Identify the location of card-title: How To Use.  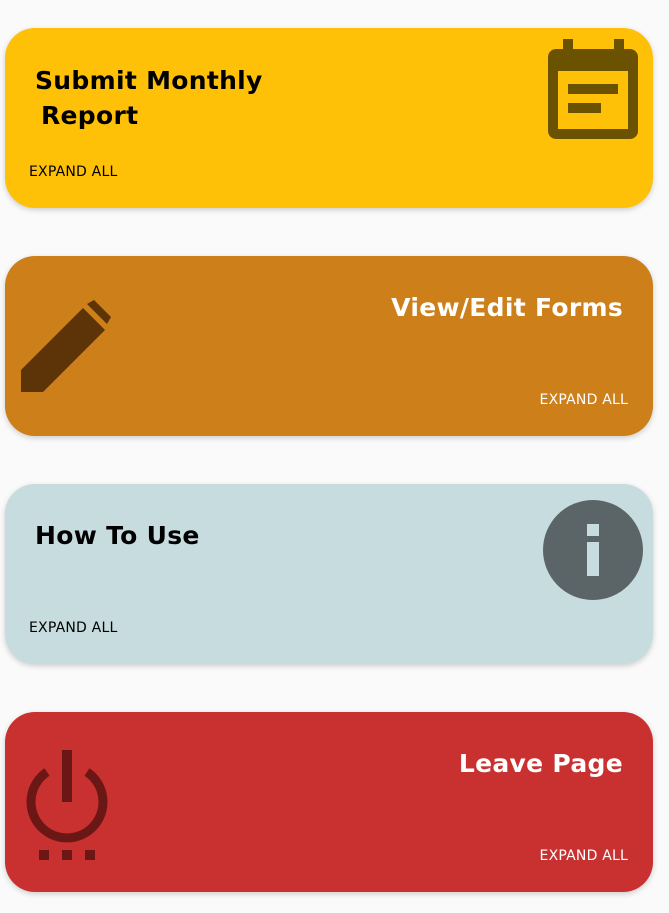
(117, 535).